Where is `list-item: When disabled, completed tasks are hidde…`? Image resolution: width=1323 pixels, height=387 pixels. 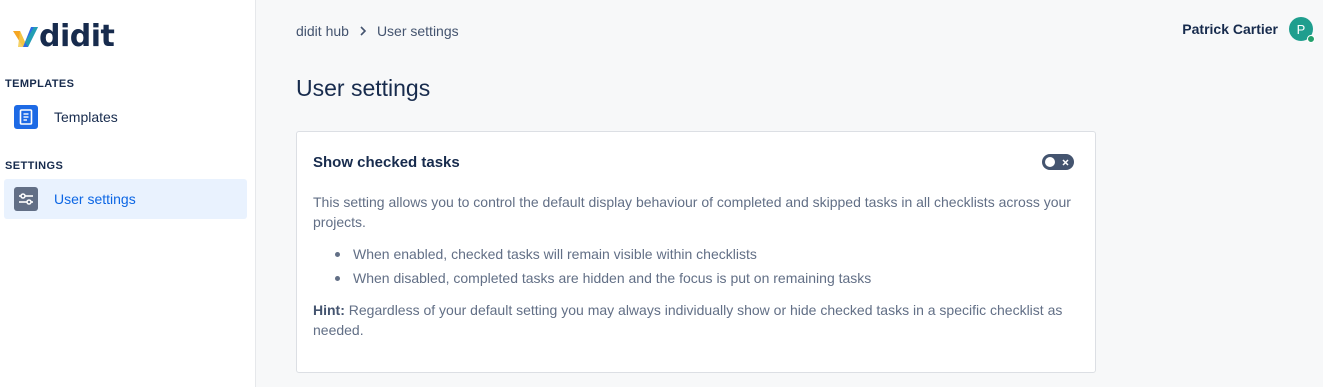 list-item: When disabled, completed tasks are hidde… is located at coordinates (698, 278).